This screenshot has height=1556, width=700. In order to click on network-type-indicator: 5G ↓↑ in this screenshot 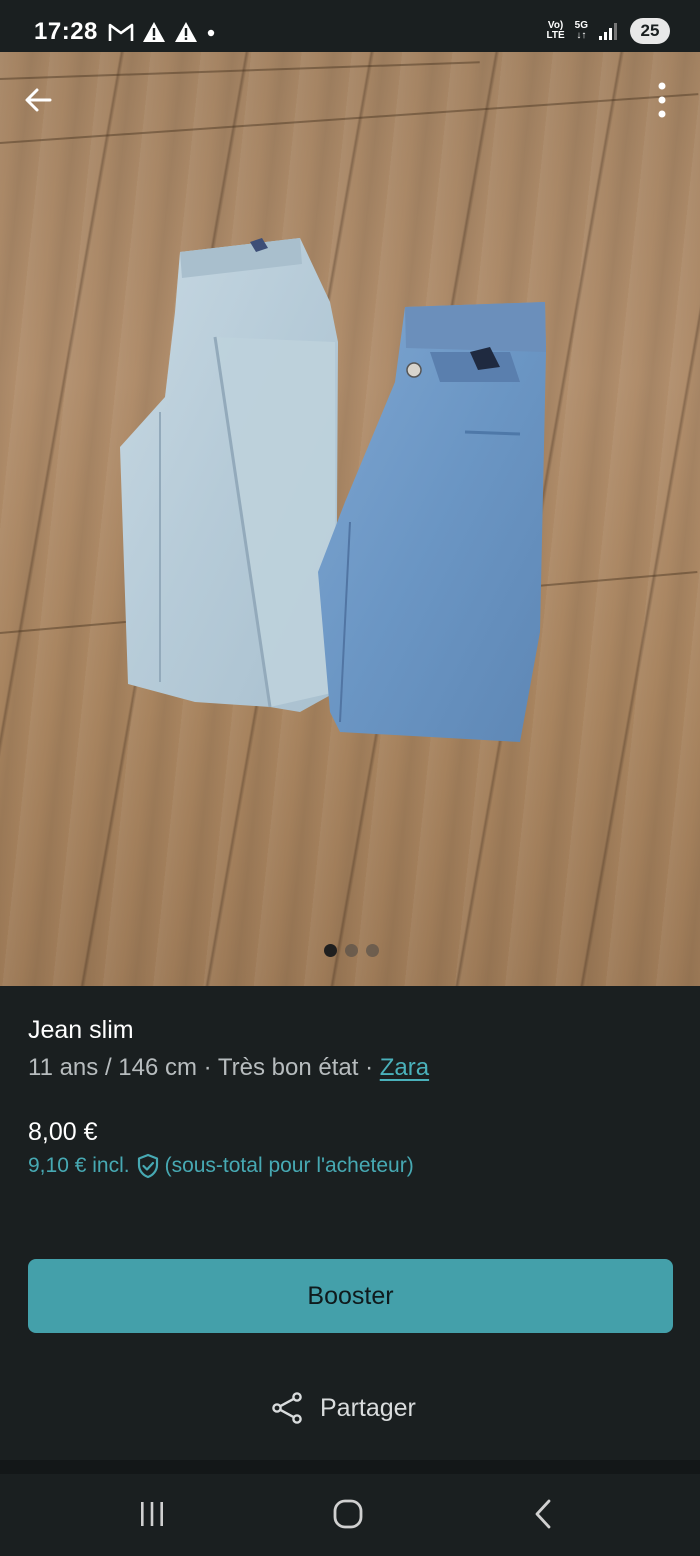, I will do `click(581, 30)`.